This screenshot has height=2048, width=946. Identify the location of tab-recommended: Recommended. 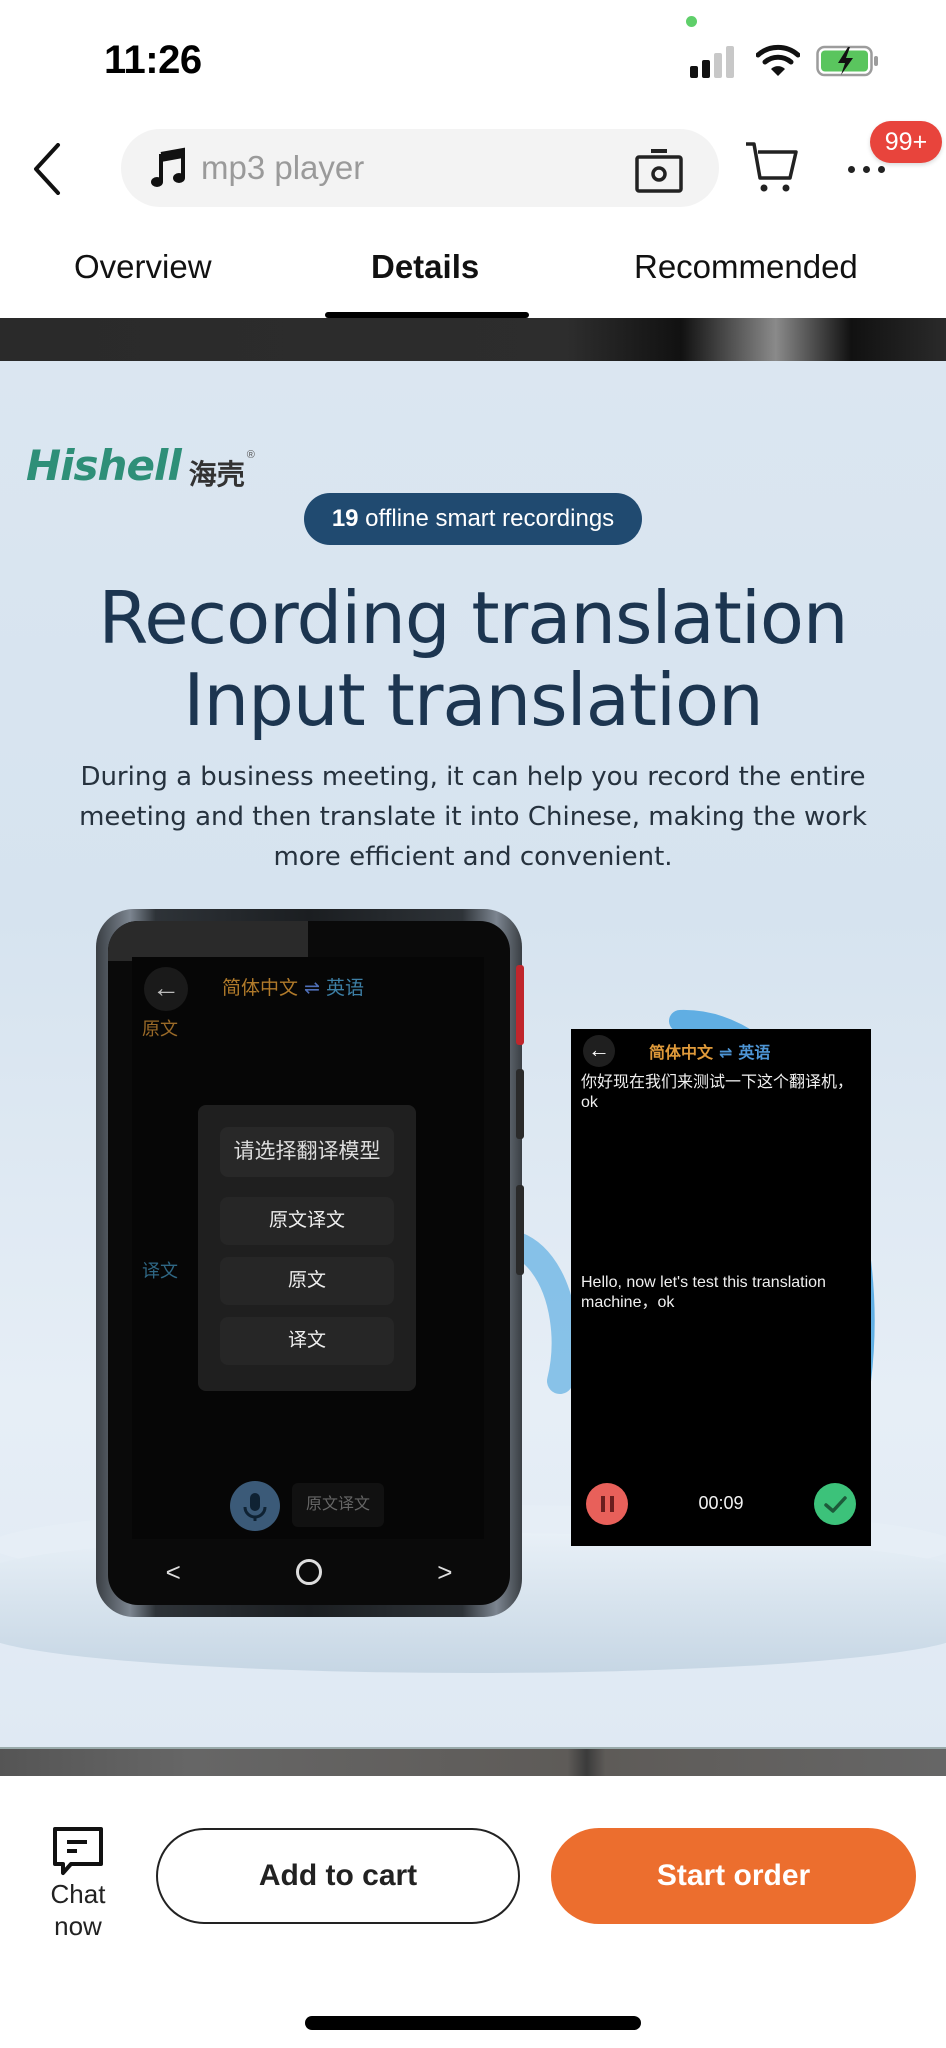
(746, 267).